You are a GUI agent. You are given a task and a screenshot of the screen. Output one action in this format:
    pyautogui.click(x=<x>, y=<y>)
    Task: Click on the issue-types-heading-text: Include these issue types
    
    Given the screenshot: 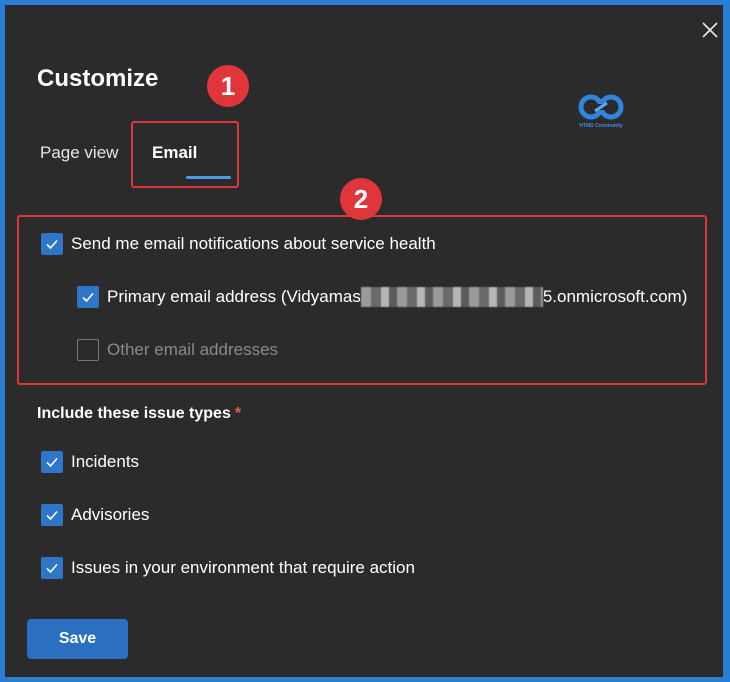 What is the action you would take?
    pyautogui.click(x=134, y=413)
    